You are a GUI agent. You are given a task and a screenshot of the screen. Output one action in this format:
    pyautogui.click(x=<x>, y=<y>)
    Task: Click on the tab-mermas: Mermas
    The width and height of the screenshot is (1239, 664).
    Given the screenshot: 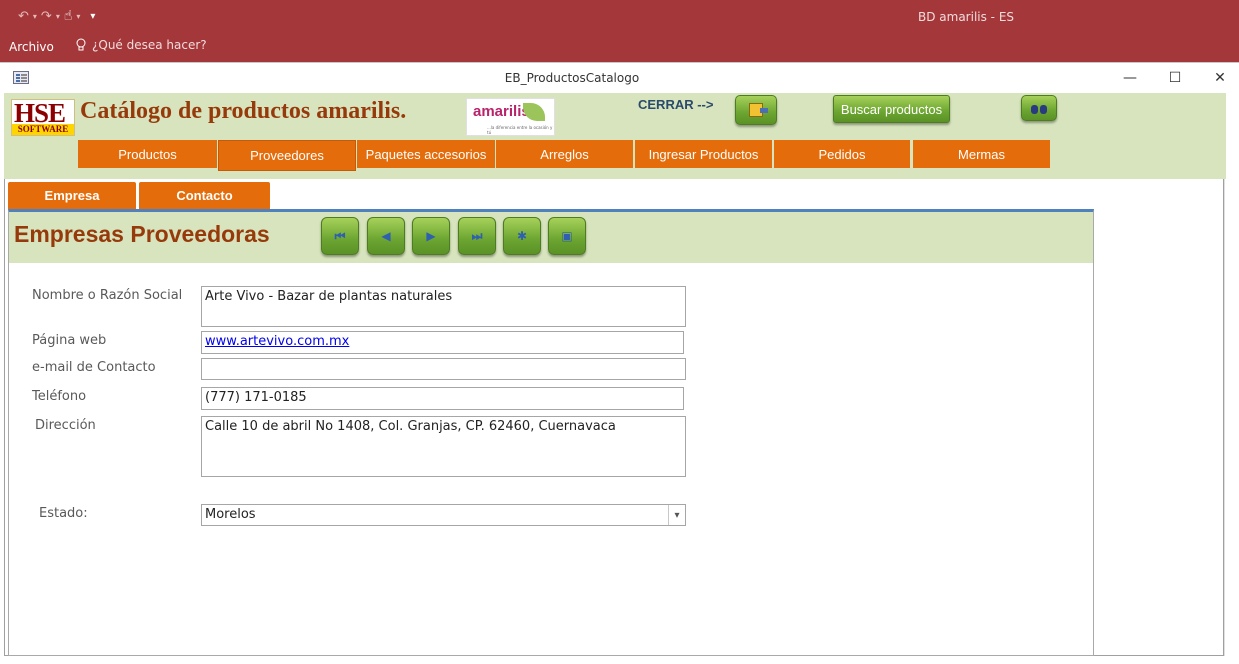 What is the action you would take?
    pyautogui.click(x=981, y=154)
    